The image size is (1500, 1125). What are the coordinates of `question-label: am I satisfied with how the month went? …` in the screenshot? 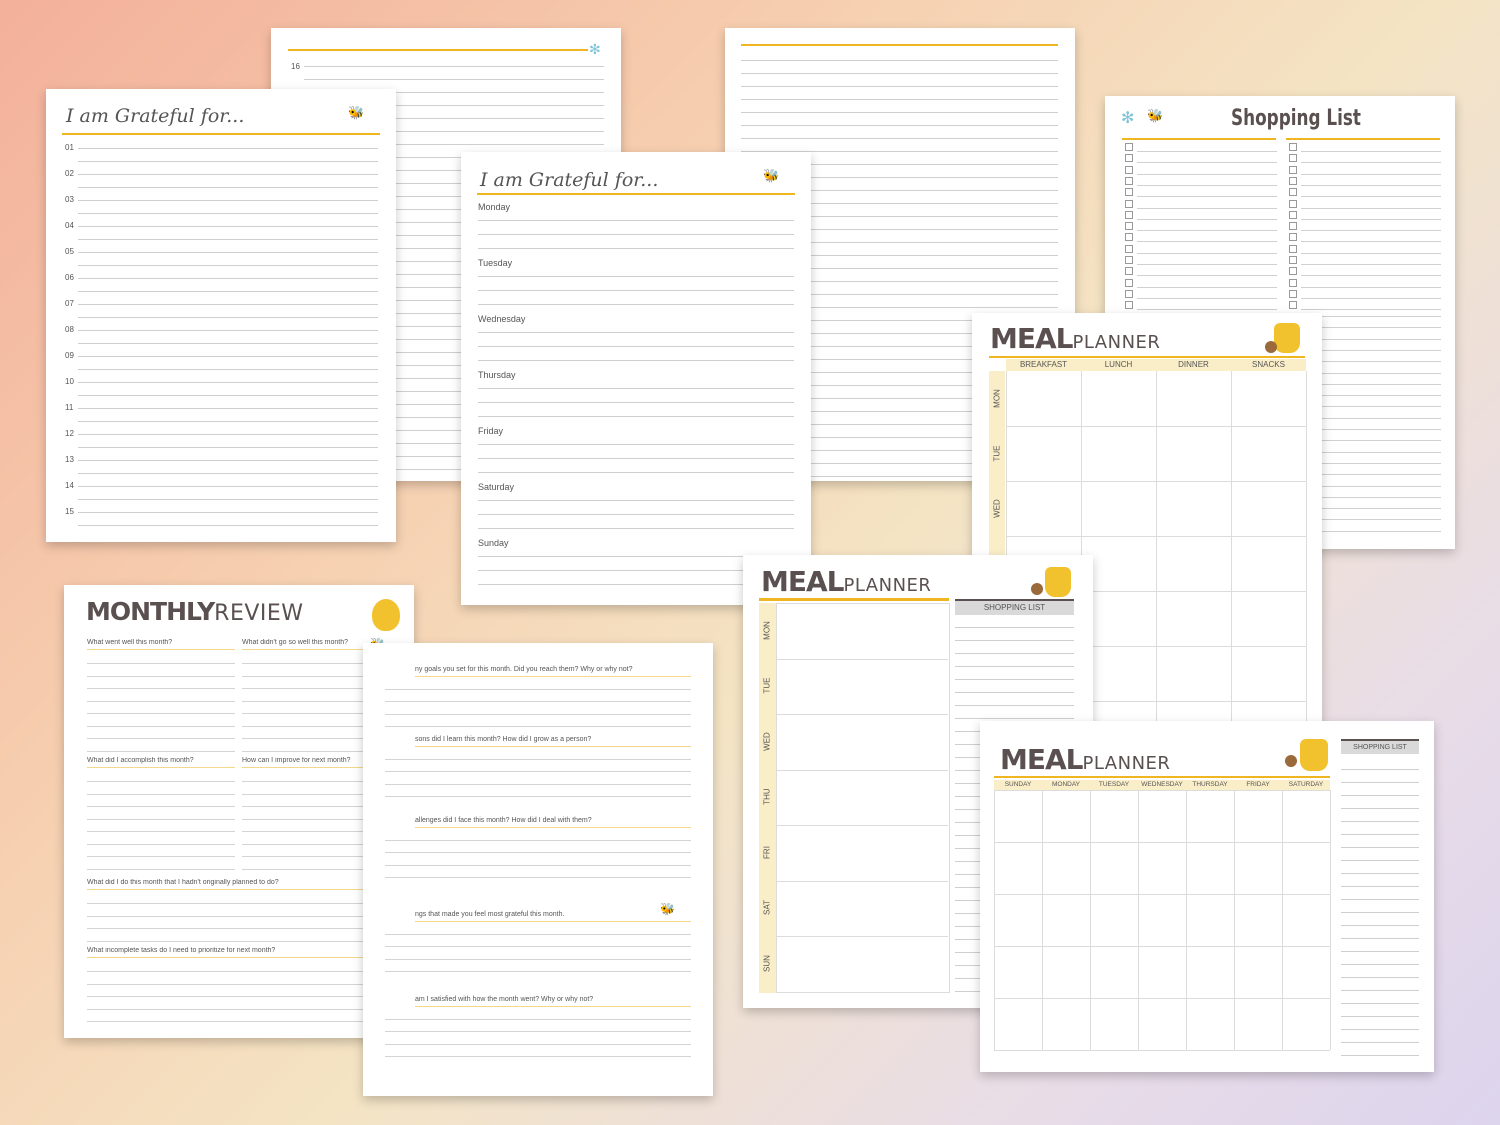 It's located at (504, 999).